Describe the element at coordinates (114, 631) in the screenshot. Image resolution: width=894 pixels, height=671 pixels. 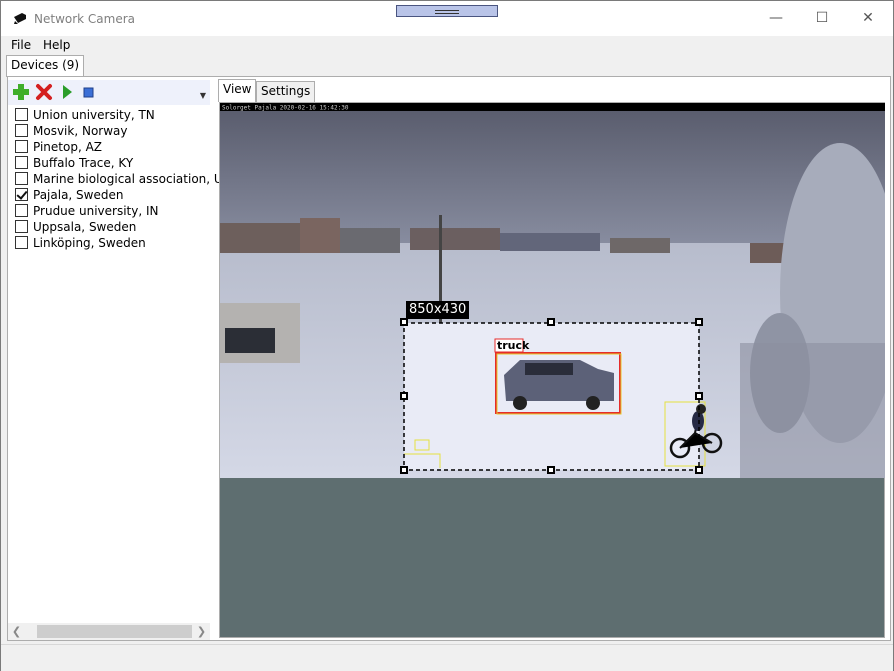
I see `scroll-thumb` at that location.